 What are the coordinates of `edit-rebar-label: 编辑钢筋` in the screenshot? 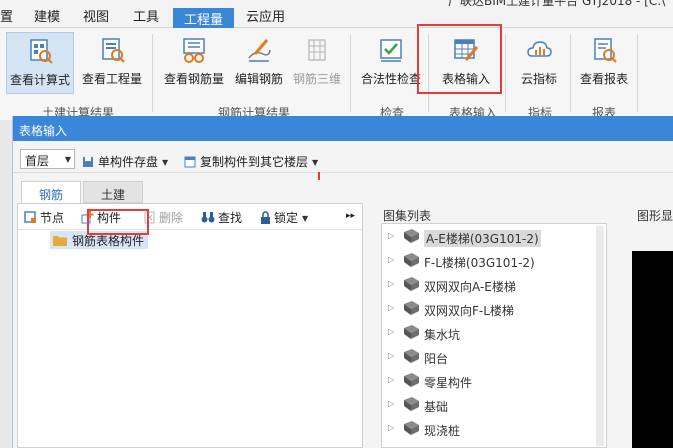 It's located at (258, 79).